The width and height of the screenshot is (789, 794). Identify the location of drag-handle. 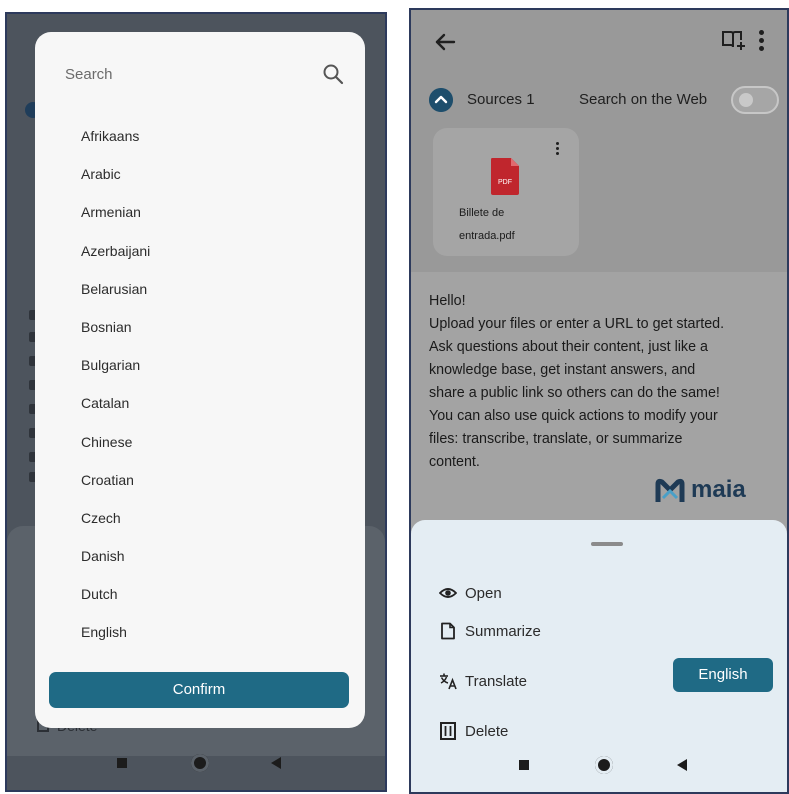
(607, 544).